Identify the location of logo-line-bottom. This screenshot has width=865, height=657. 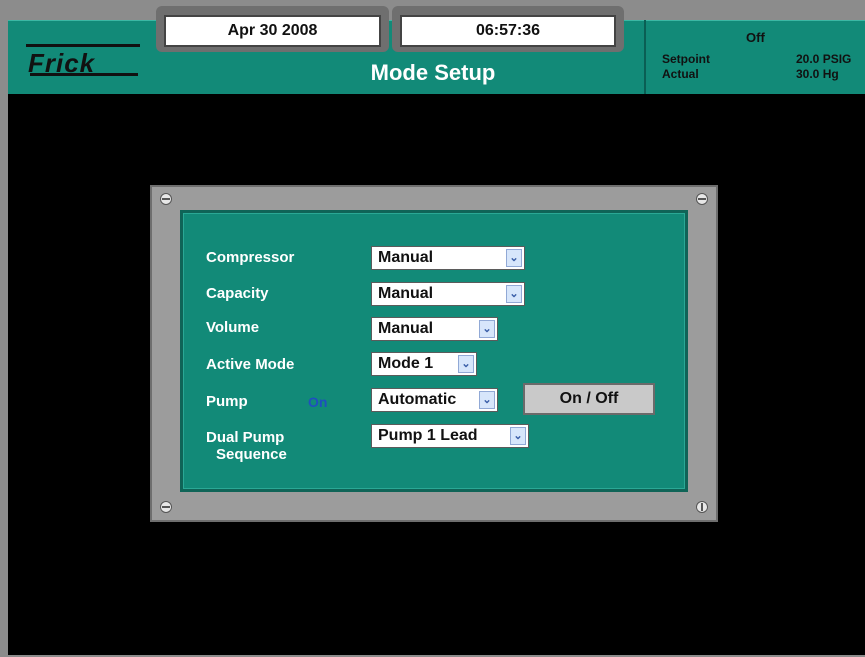
(84, 74).